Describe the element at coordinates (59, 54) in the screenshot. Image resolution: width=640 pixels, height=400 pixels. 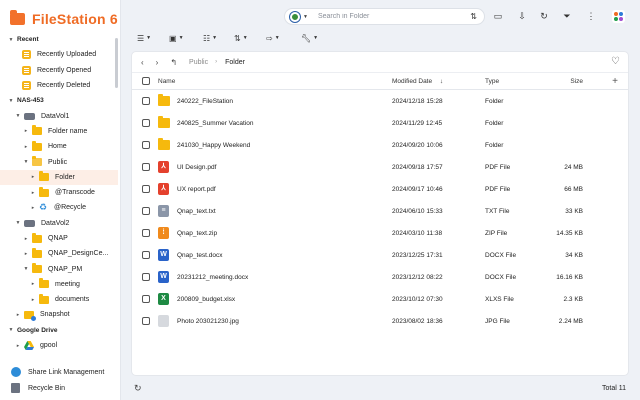
I see `sidebar-item-recently-uploaded: Recently Uploaded` at that location.